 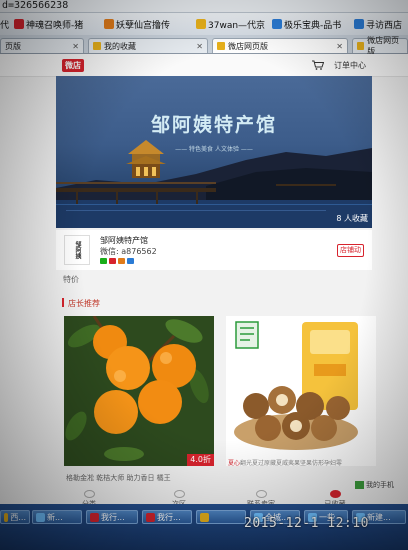 I want to click on share-icon, so click(x=121, y=261).